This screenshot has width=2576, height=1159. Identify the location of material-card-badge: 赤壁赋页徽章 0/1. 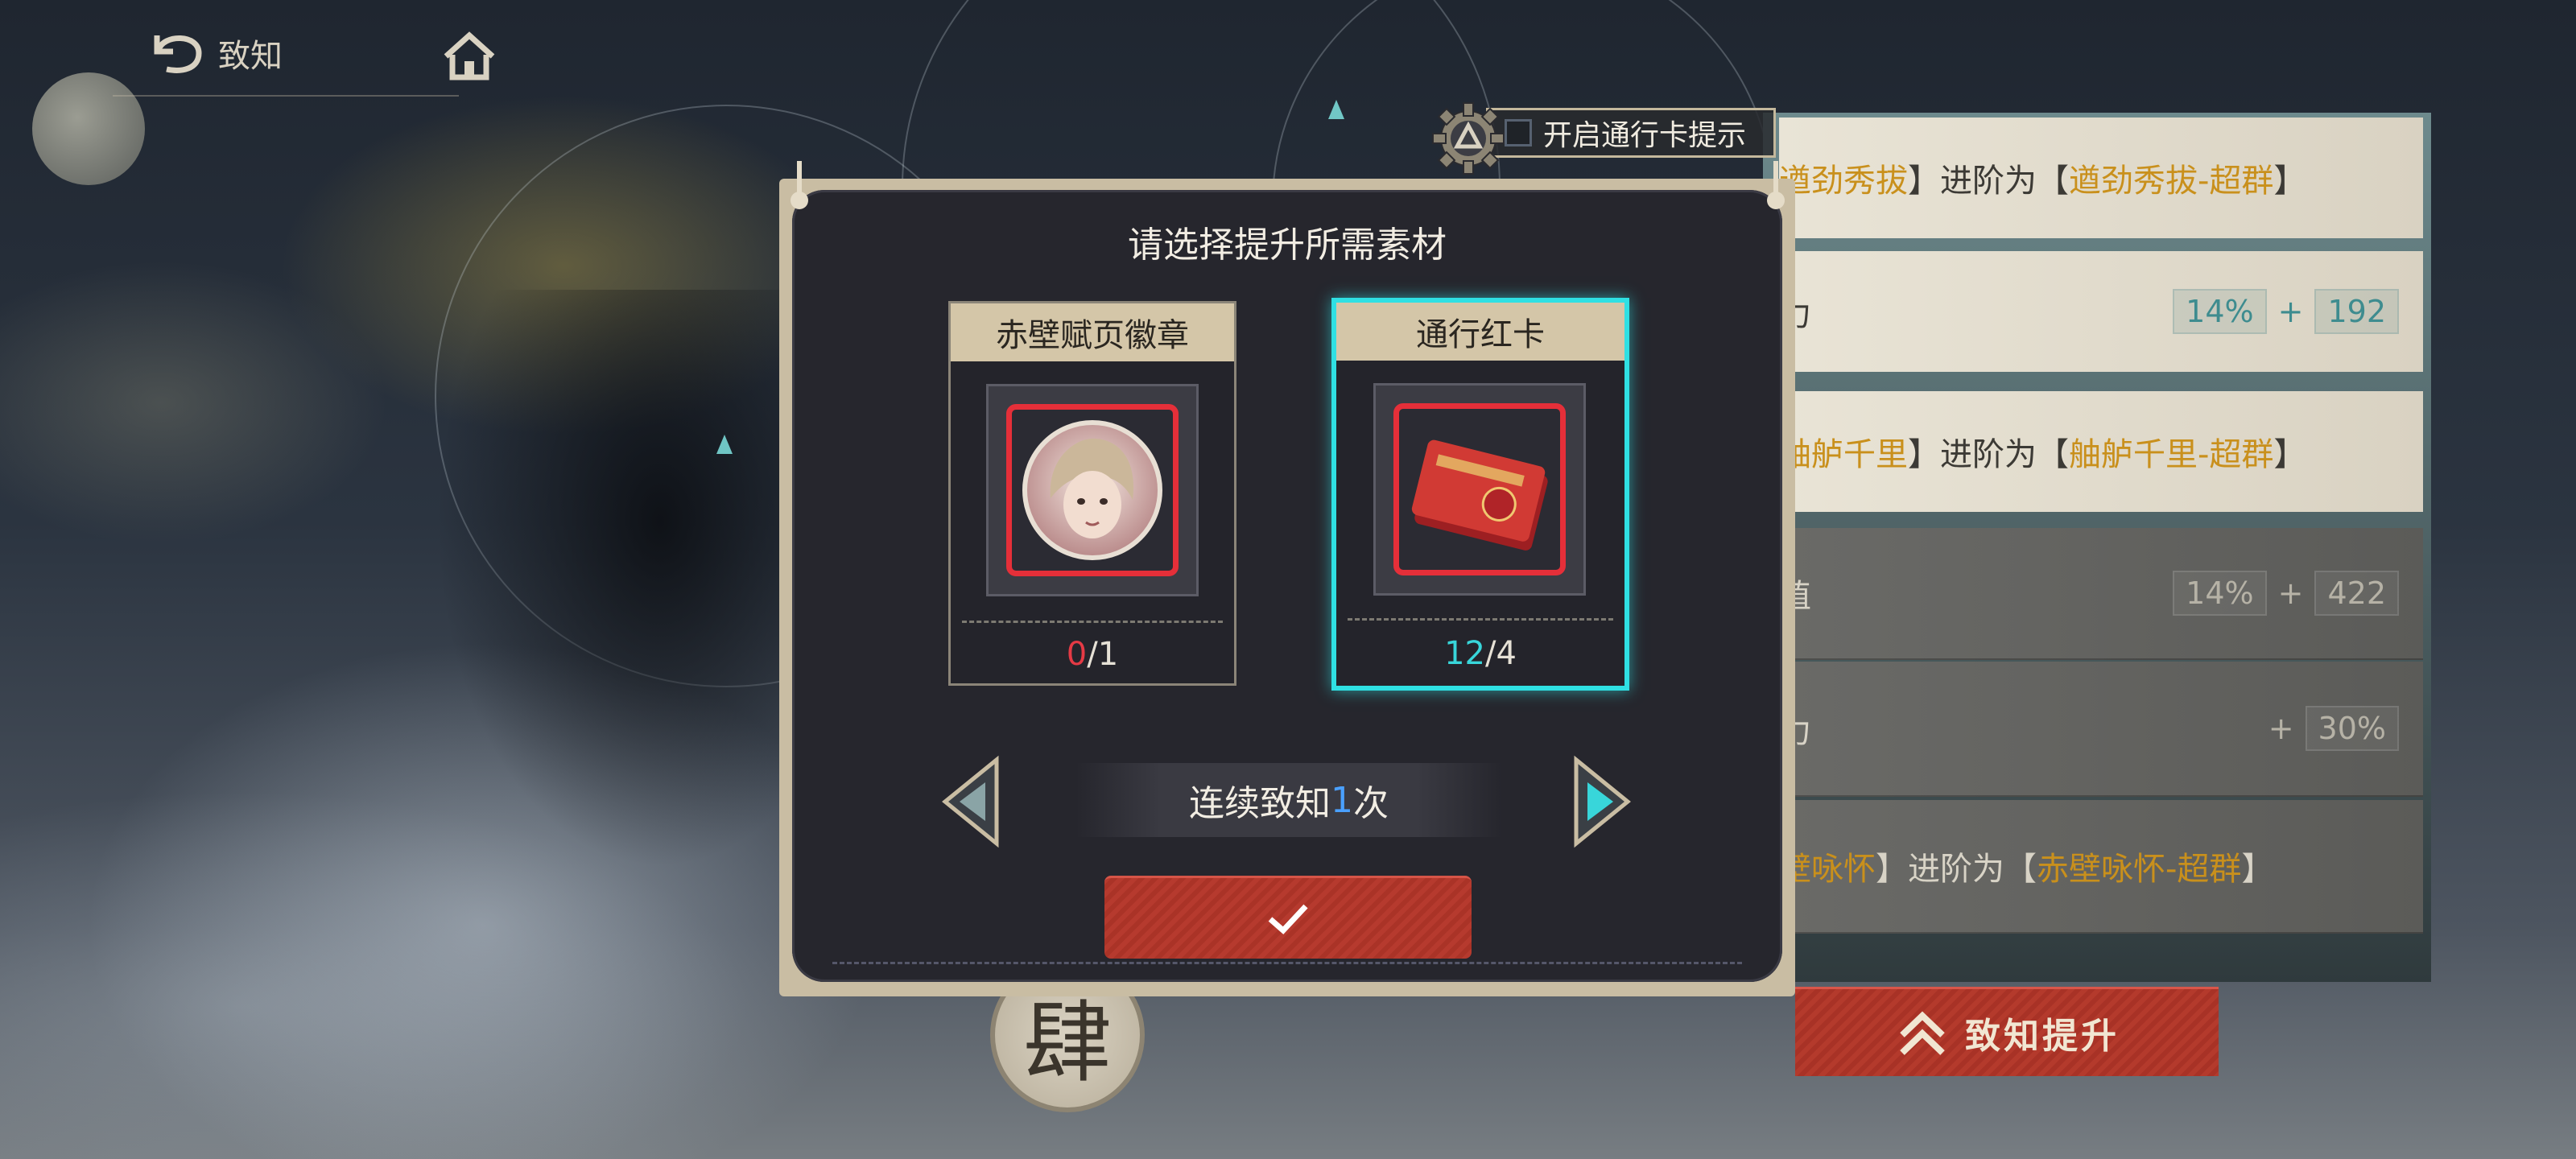
(1092, 493).